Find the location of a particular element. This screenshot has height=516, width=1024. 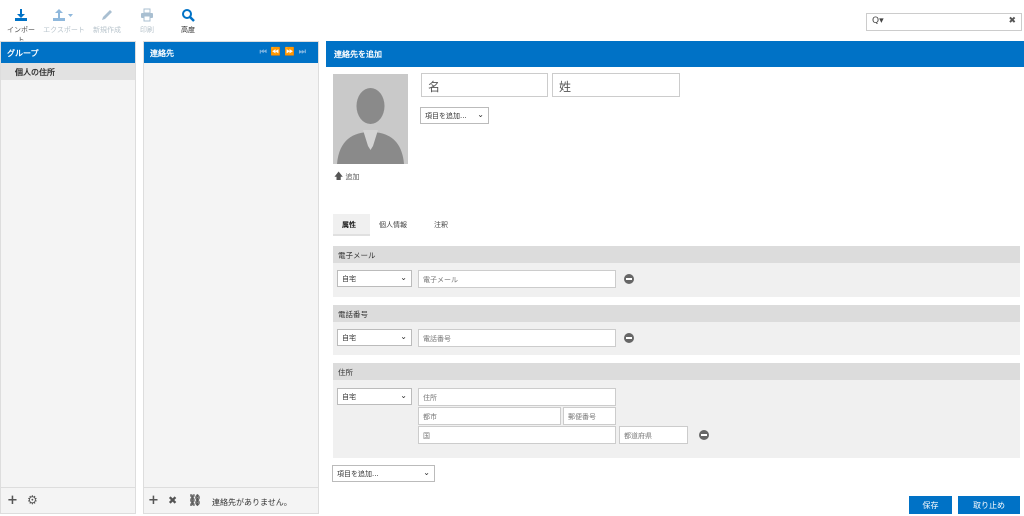

search-options-icon: Q▾ is located at coordinates (878, 21).